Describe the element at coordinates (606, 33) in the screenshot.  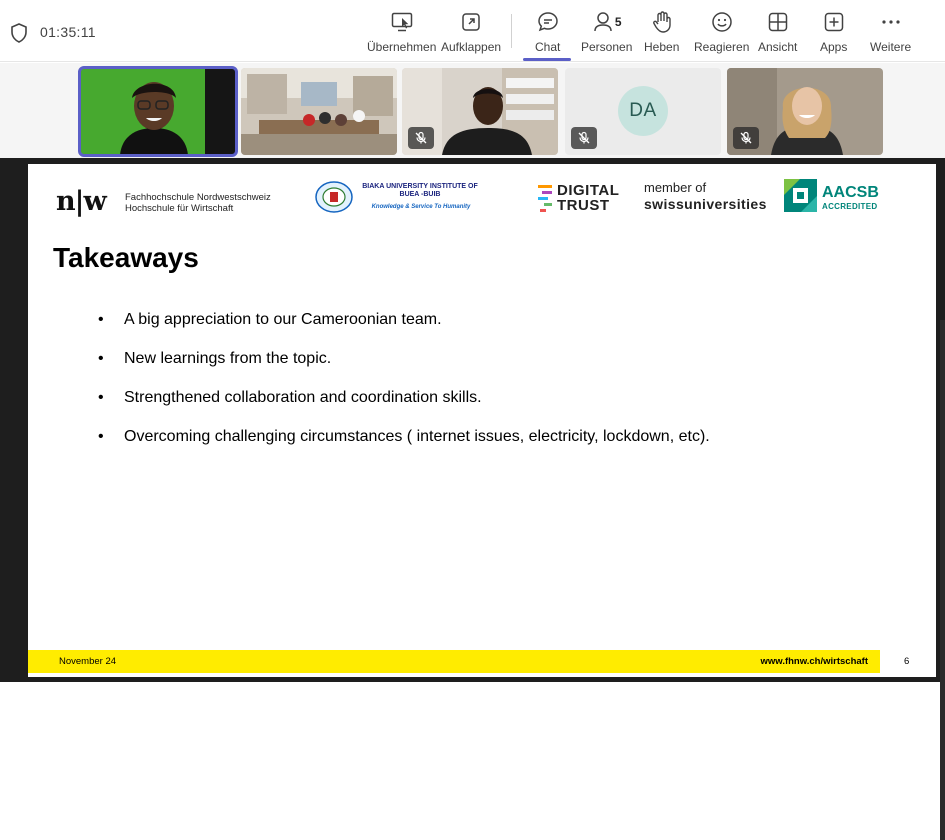
I see `people-button: 5 Personen` at that location.